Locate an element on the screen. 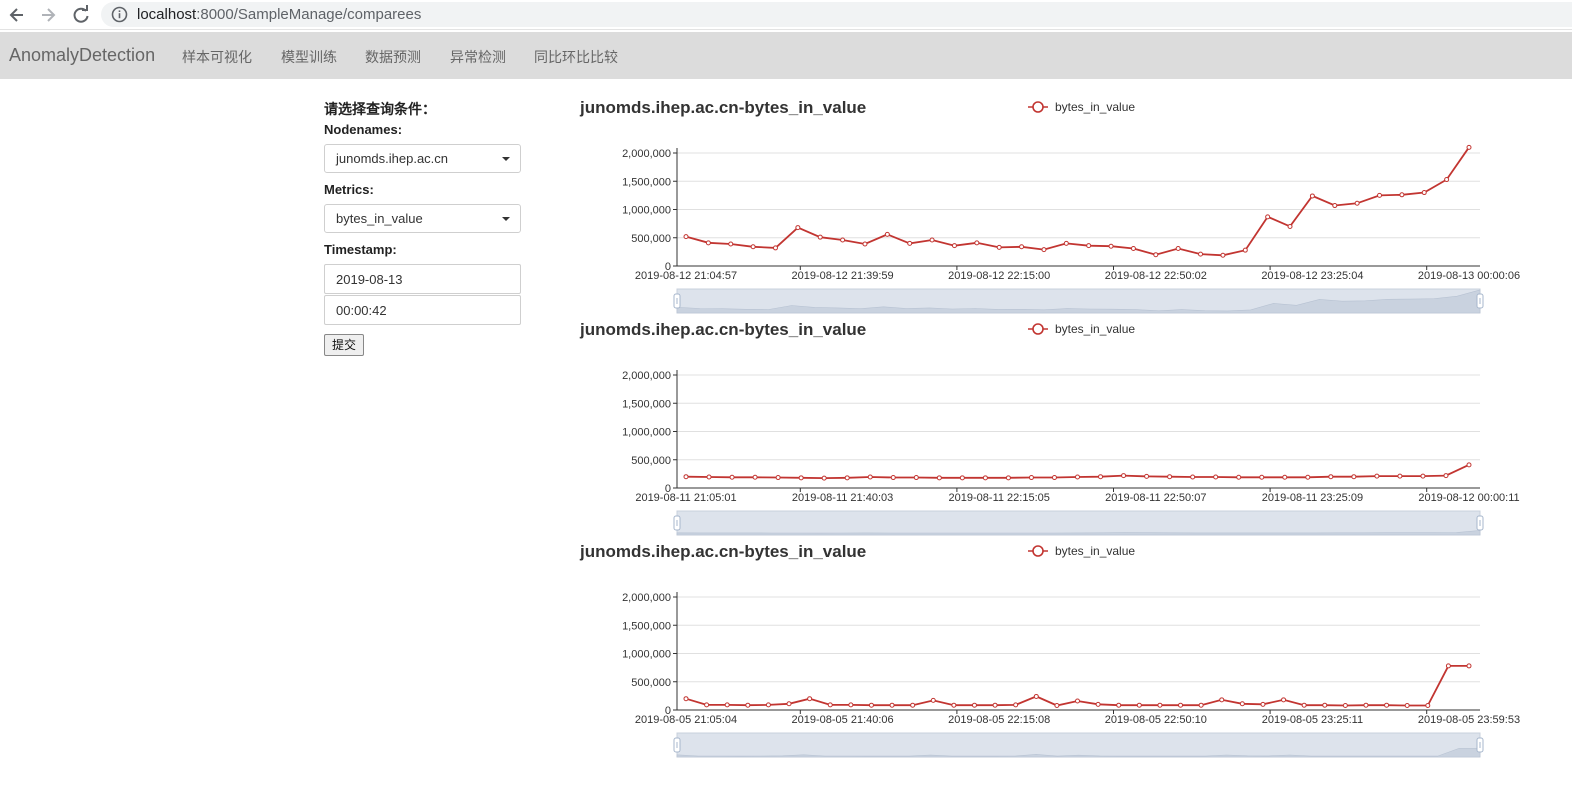 This screenshot has width=1572, height=793. series-line is located at coordinates (1077, 201).